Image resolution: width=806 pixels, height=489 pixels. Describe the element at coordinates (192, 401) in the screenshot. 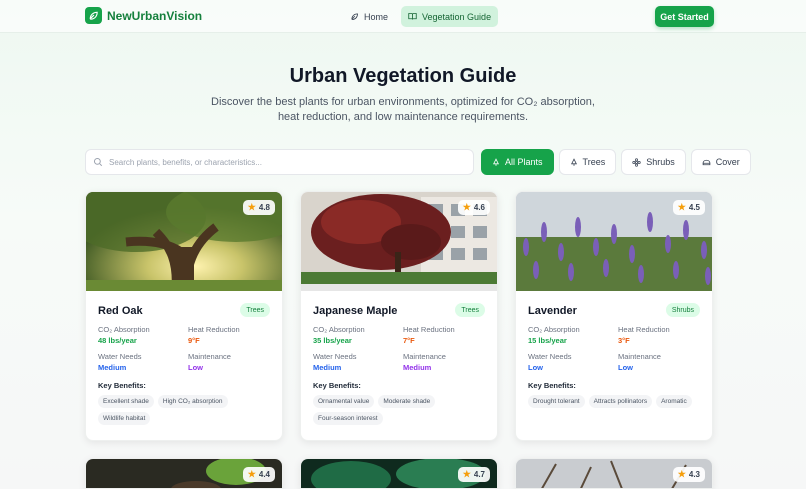

I see `benefit-tag: High CO₂ absorption` at that location.